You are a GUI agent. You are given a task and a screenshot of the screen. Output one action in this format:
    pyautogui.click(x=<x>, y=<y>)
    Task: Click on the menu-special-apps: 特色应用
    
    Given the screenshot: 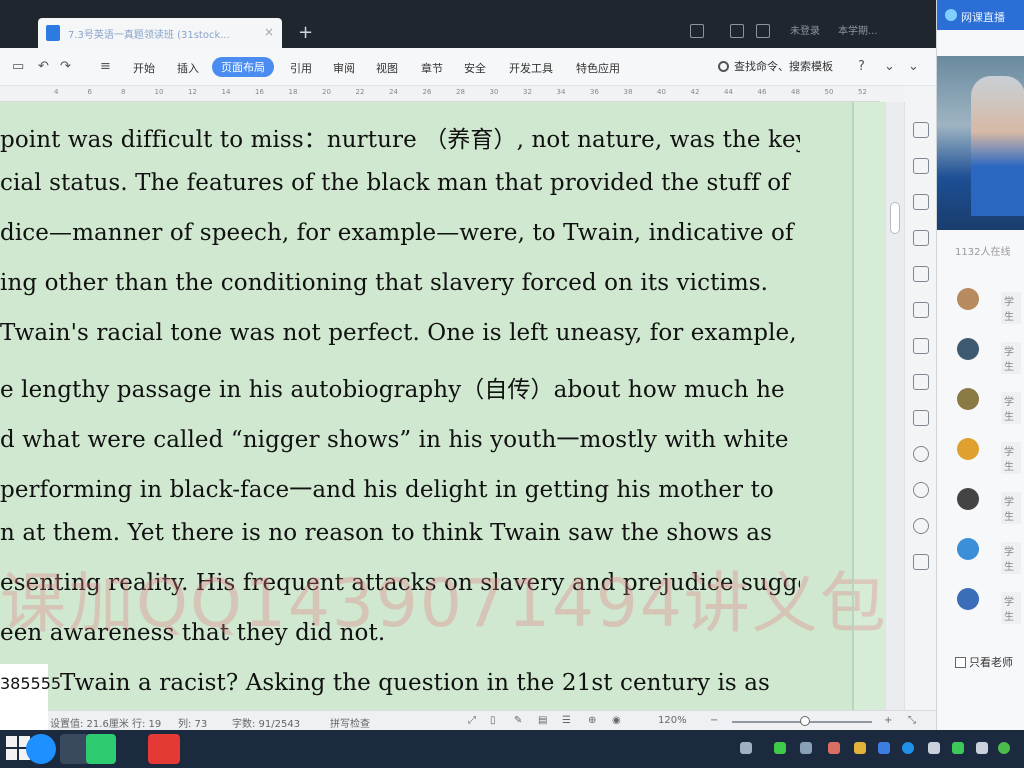 What is the action you would take?
    pyautogui.click(x=598, y=68)
    